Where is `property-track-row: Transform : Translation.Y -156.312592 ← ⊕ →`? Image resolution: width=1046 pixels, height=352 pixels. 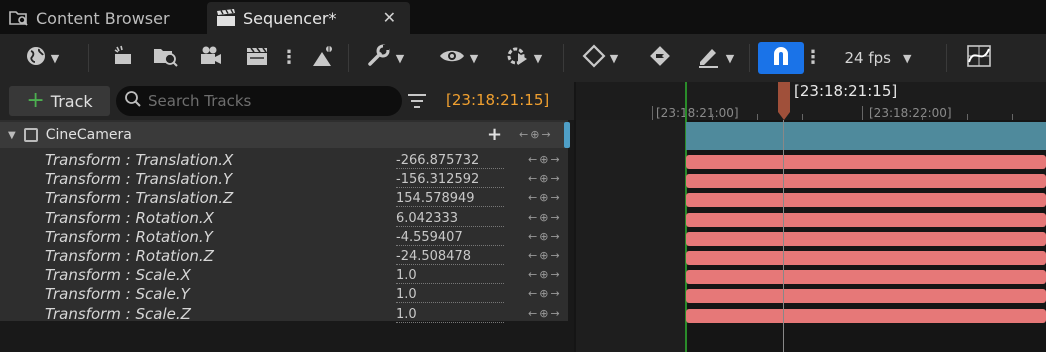
property-track-row: Transform : Translation.Y -156.312592 ← ⊕ → is located at coordinates (284, 179).